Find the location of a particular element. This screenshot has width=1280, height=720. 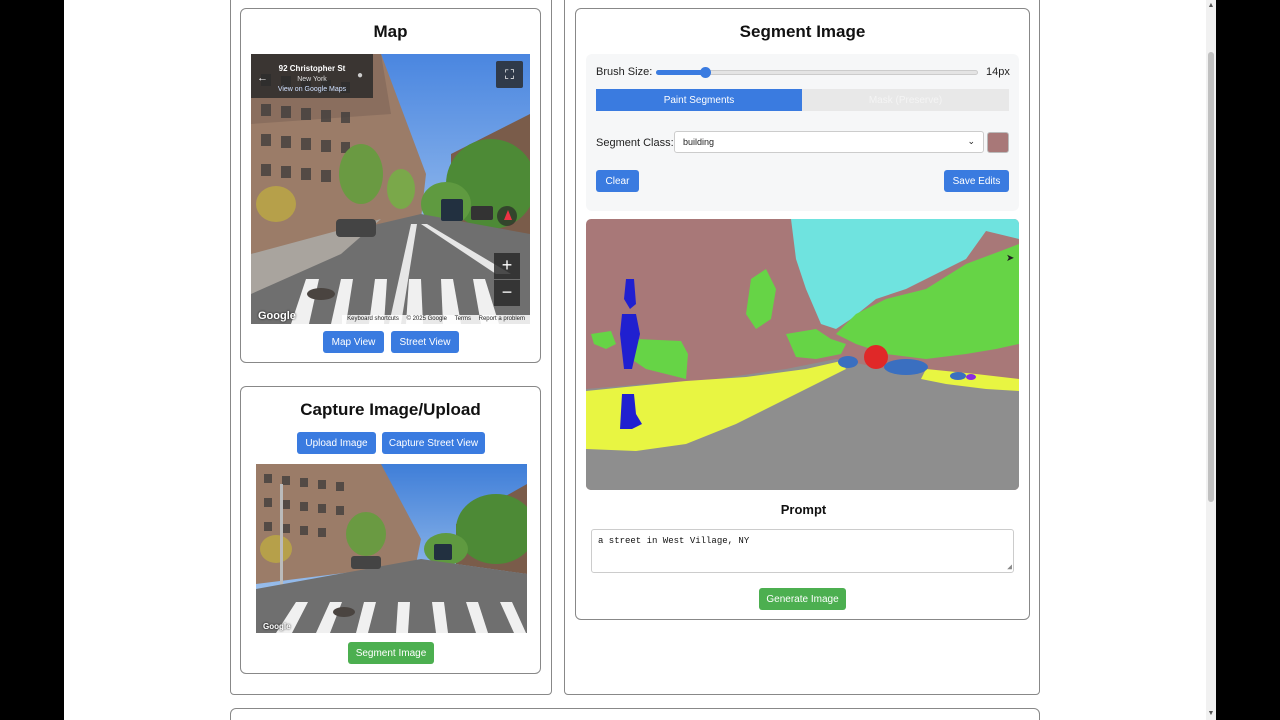

brush-size-slider is located at coordinates (817, 72).